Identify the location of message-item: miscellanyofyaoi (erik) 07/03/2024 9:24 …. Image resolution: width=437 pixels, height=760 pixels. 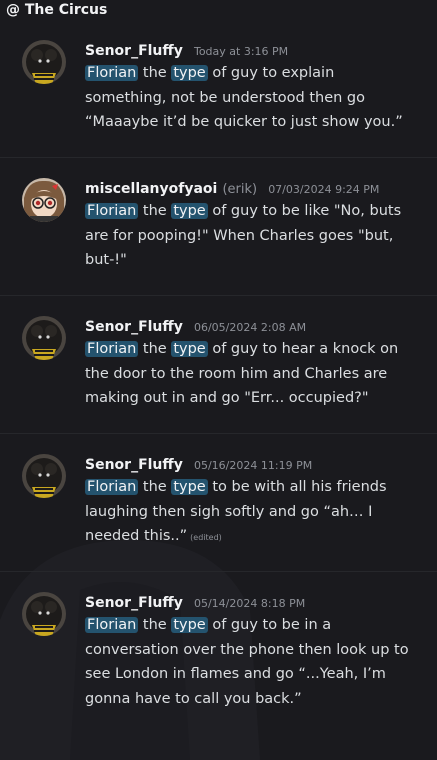
(218, 228).